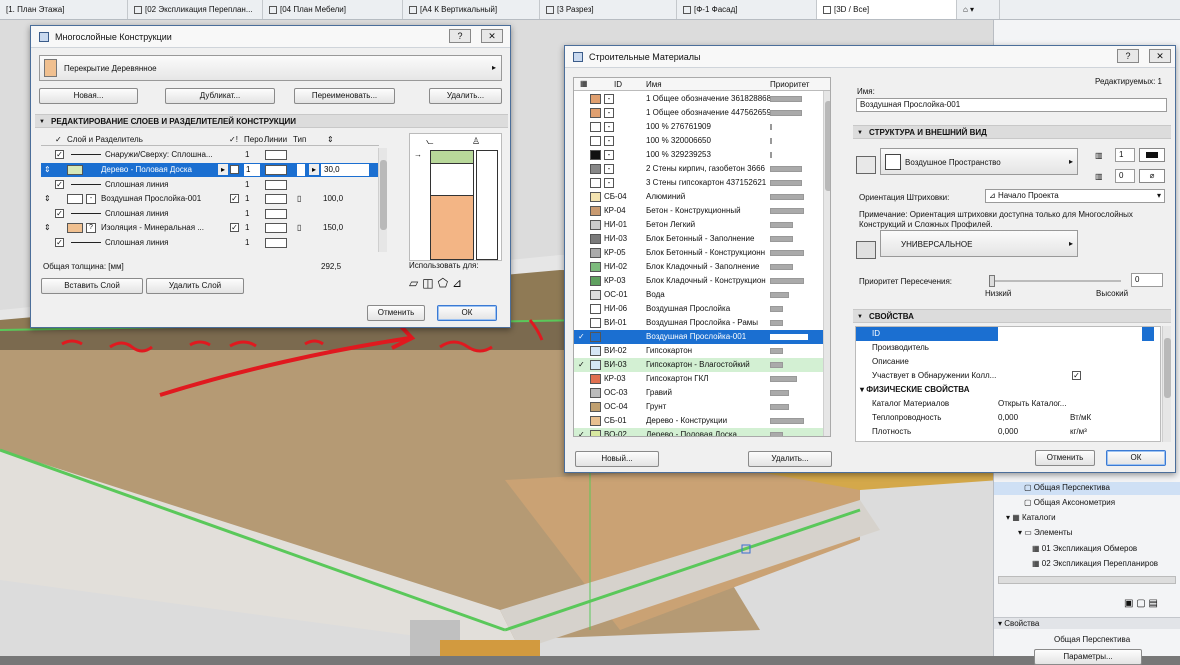  What do you see at coordinates (314, 169) in the screenshot?
I see `chevron-right-icon: ▸` at bounding box center [314, 169].